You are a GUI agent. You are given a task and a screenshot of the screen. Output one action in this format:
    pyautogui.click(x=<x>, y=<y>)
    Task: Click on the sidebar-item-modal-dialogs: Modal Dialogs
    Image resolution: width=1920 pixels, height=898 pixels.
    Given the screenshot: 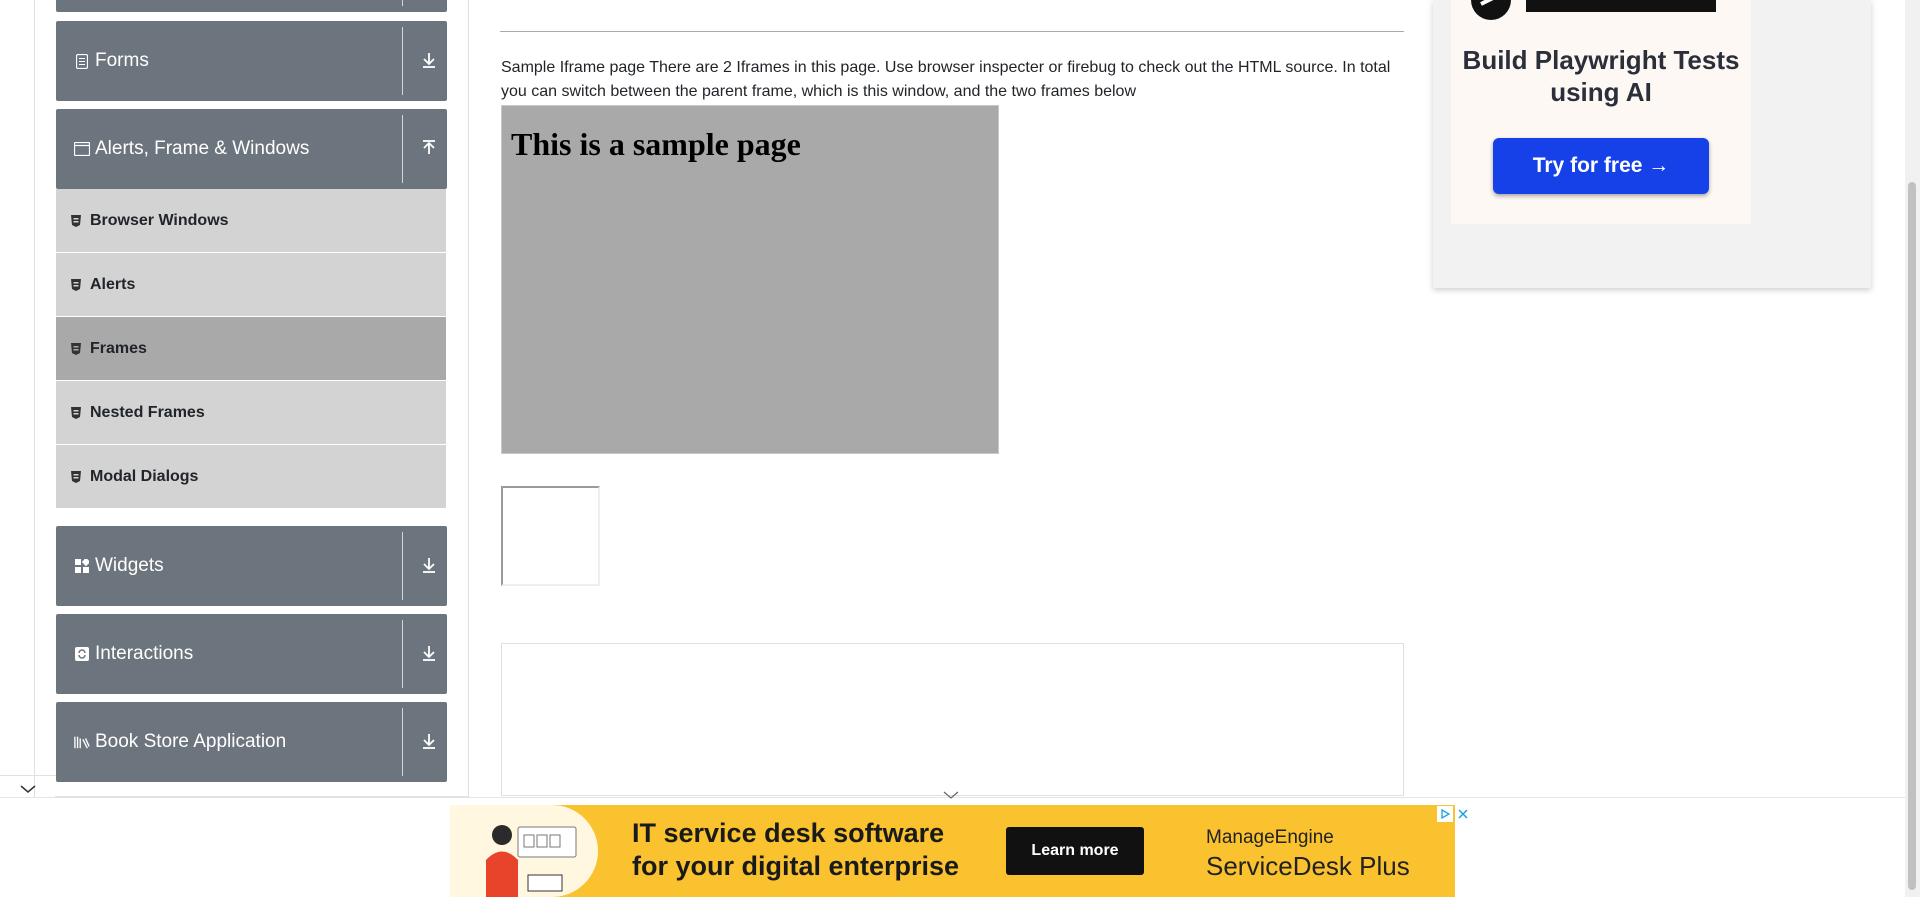 What is the action you would take?
    pyautogui.click(x=251, y=477)
    